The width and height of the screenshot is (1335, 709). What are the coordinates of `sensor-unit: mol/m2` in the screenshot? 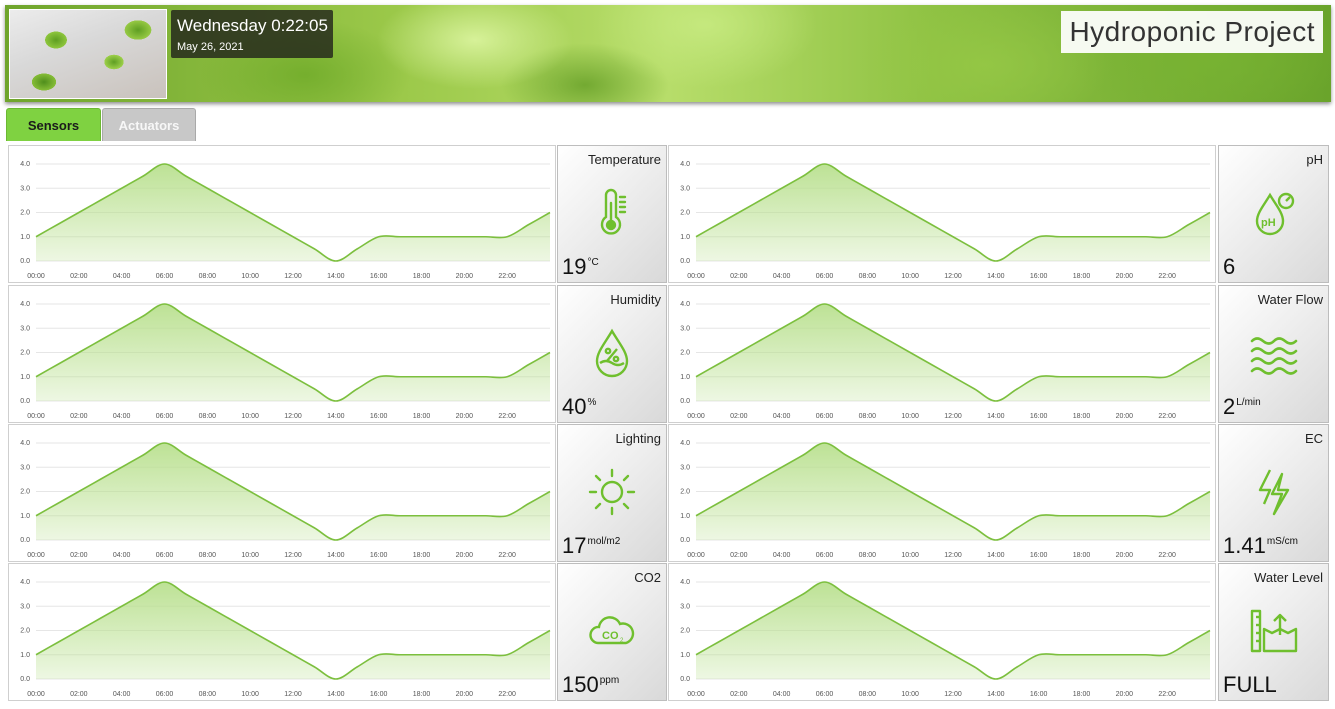 It's located at (604, 541).